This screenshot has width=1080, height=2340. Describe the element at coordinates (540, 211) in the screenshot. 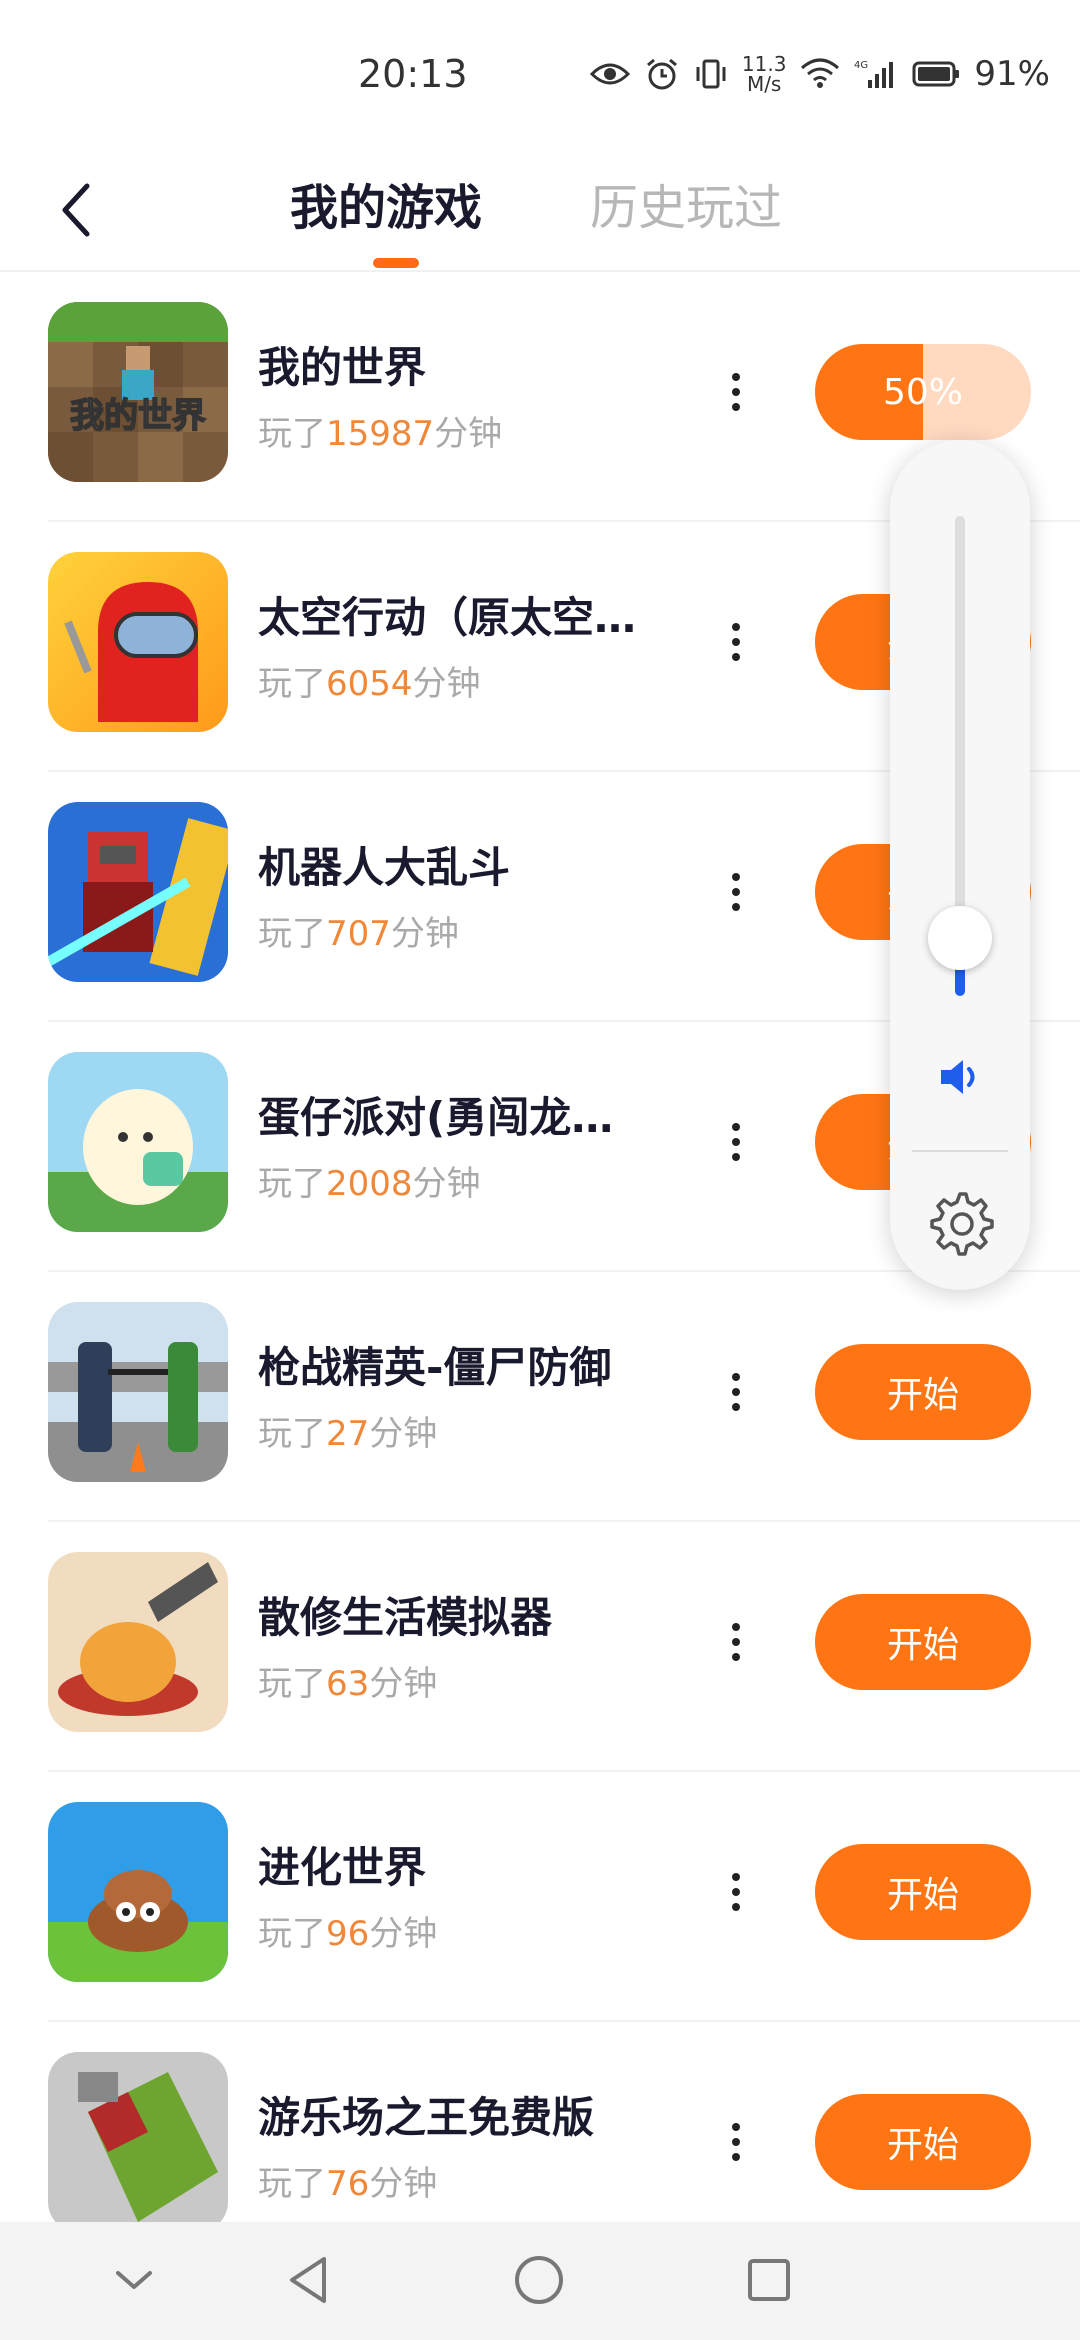

I see `header: 我的游戏 历史玩过` at that location.